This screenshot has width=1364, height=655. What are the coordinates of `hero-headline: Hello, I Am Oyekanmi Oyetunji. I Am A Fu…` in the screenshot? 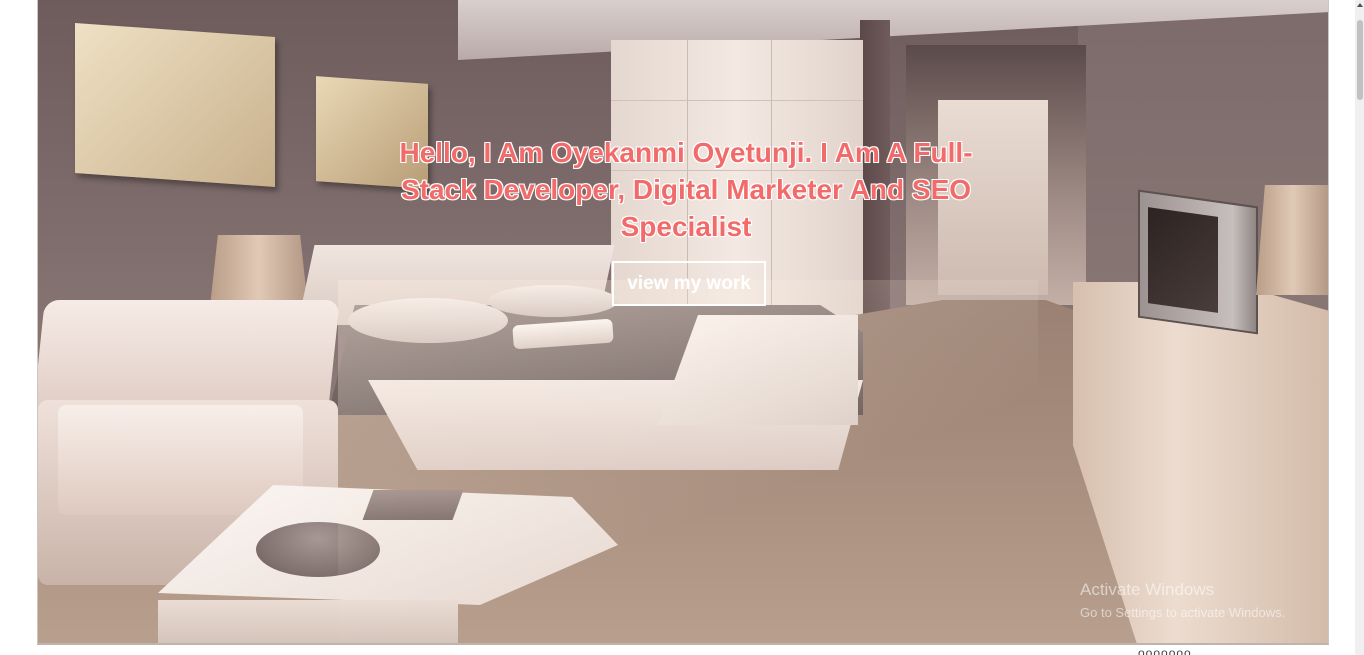 It's located at (686, 189).